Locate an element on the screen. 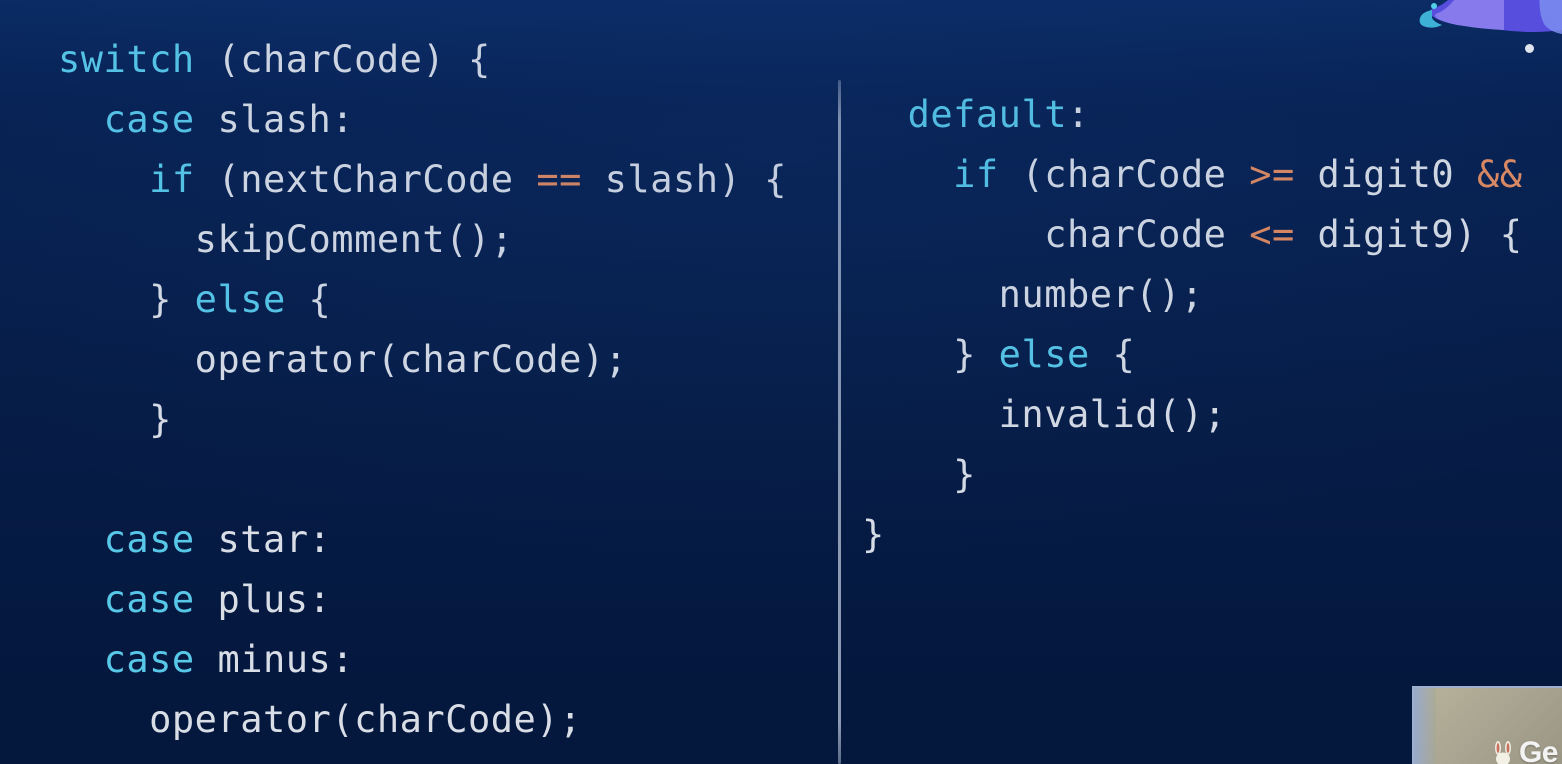 This screenshot has height=764, width=1562. code-token-txt: digit9) { is located at coordinates (1408, 234).